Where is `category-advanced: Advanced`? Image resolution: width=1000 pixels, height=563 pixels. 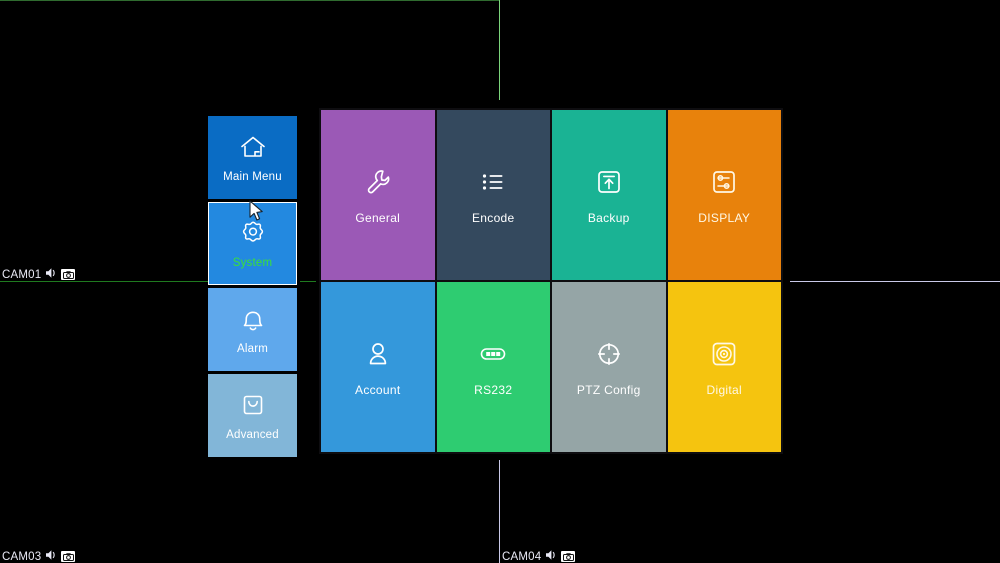
category-advanced: Advanced is located at coordinates (252, 415).